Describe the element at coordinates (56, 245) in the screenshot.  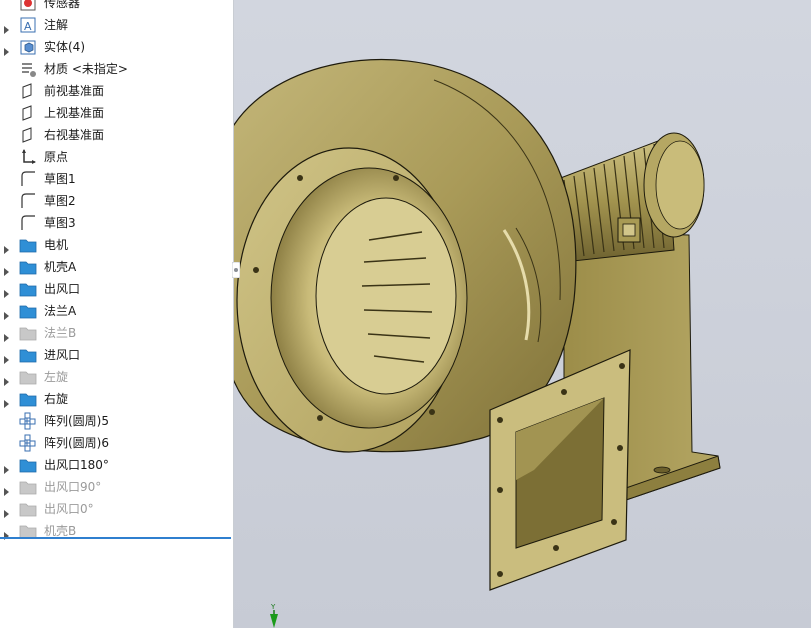
I see `tree-item-label: 电机` at that location.